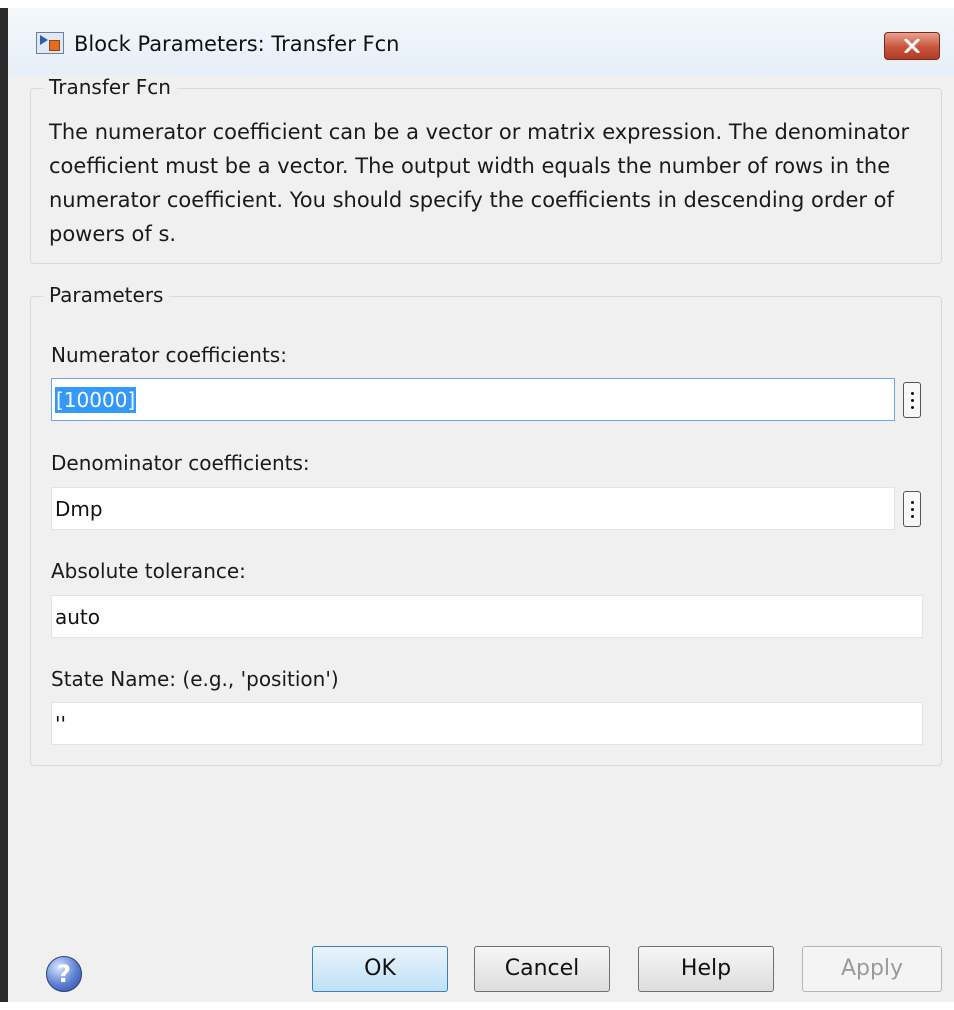  I want to click on numerator-input-value: [10000], so click(96, 399).